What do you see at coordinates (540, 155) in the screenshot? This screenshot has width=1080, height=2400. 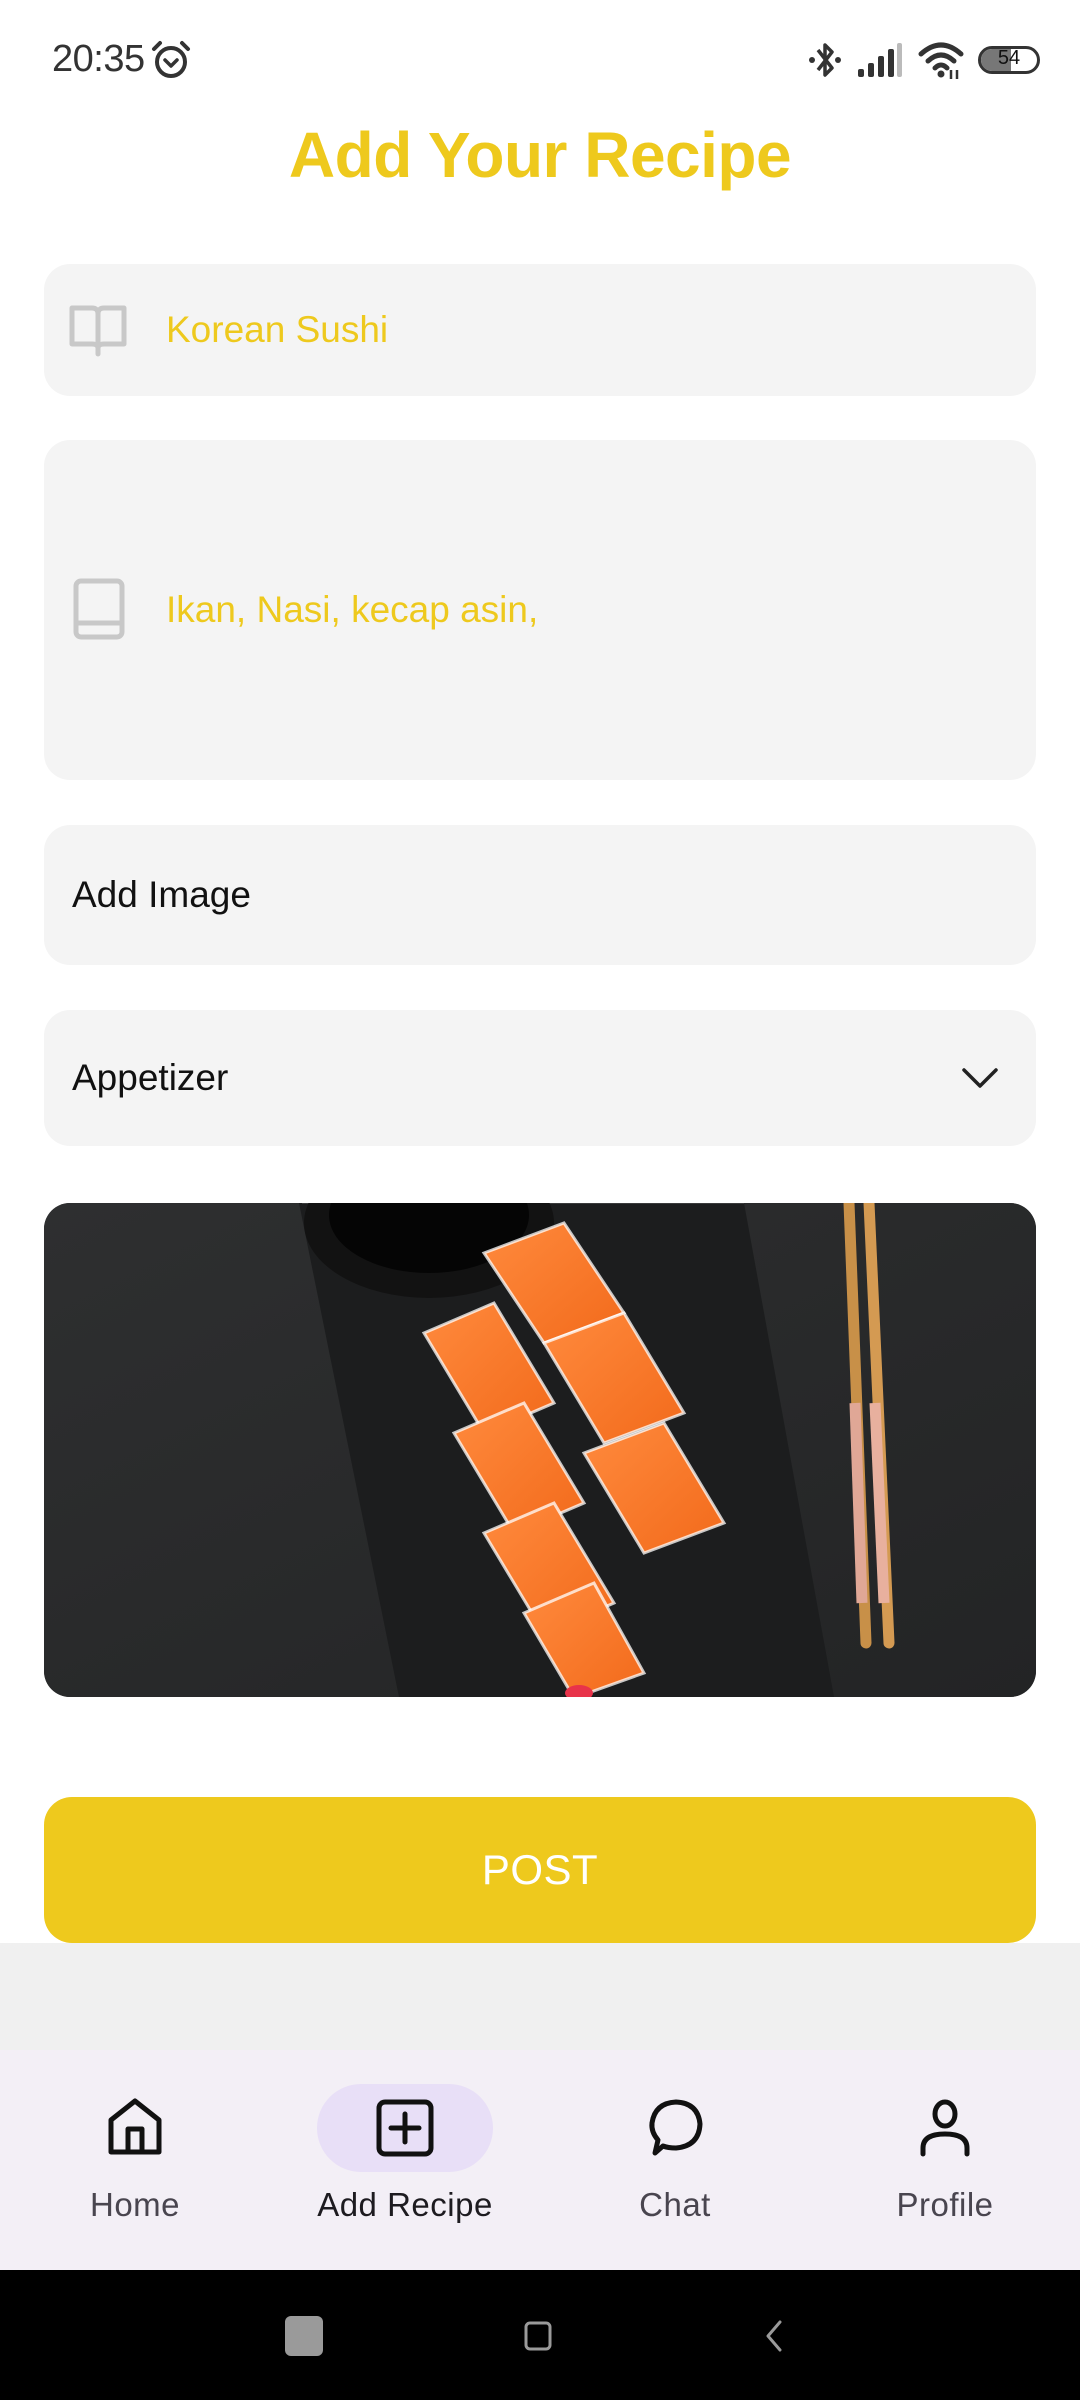 I see `page-title: Add Your Recipe` at bounding box center [540, 155].